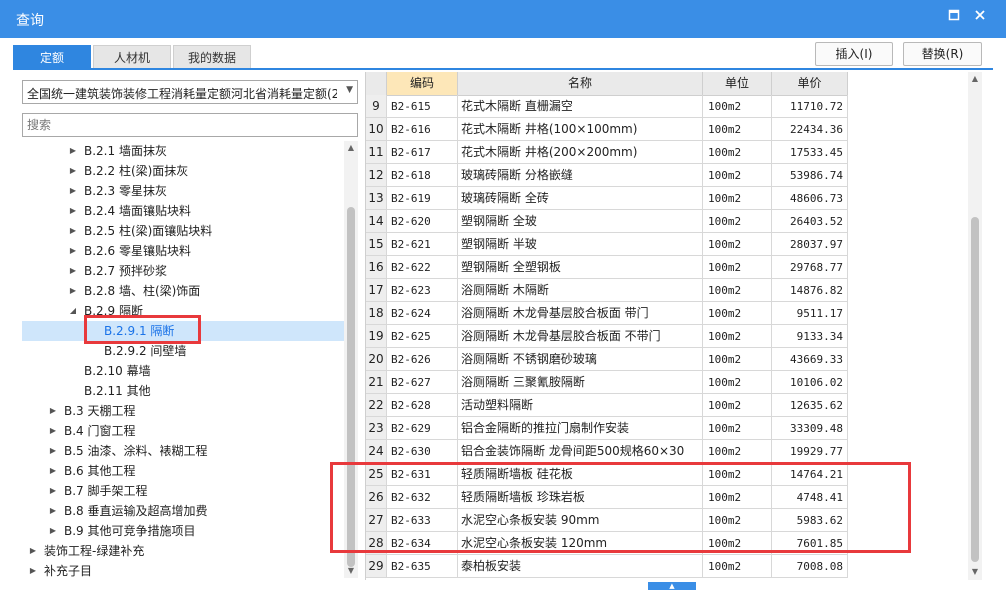 Image resolution: width=1006 pixels, height=598 pixels. Describe the element at coordinates (183, 231) in the screenshot. I see `tree-node: ▶ B.2.5 柱(梁)面镶贴块料` at that location.